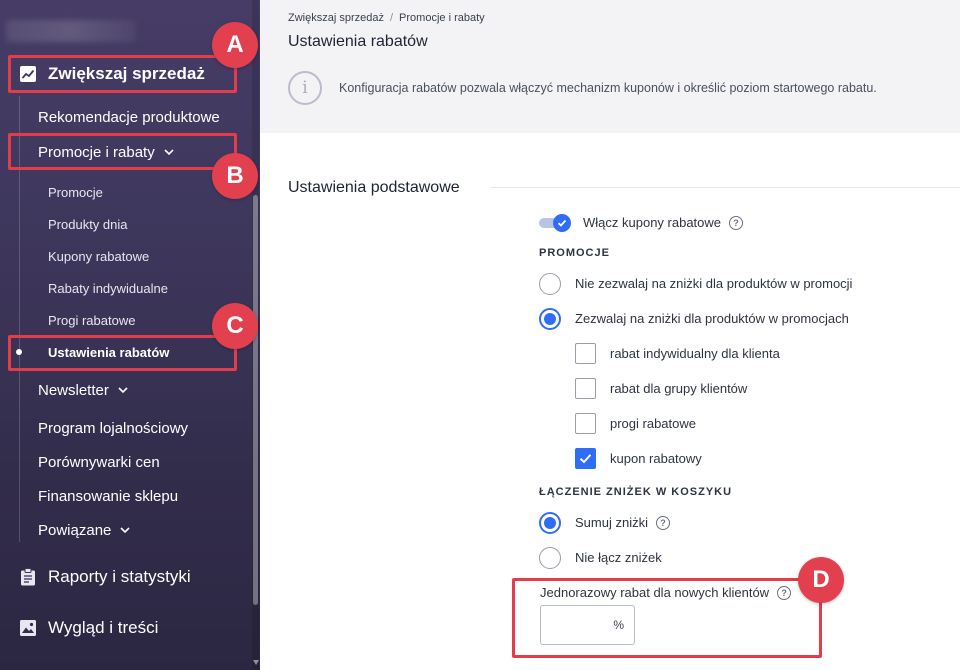 The width and height of the screenshot is (960, 670). What do you see at coordinates (550, 284) in the screenshot?
I see `radio-no-discounts-promo` at bounding box center [550, 284].